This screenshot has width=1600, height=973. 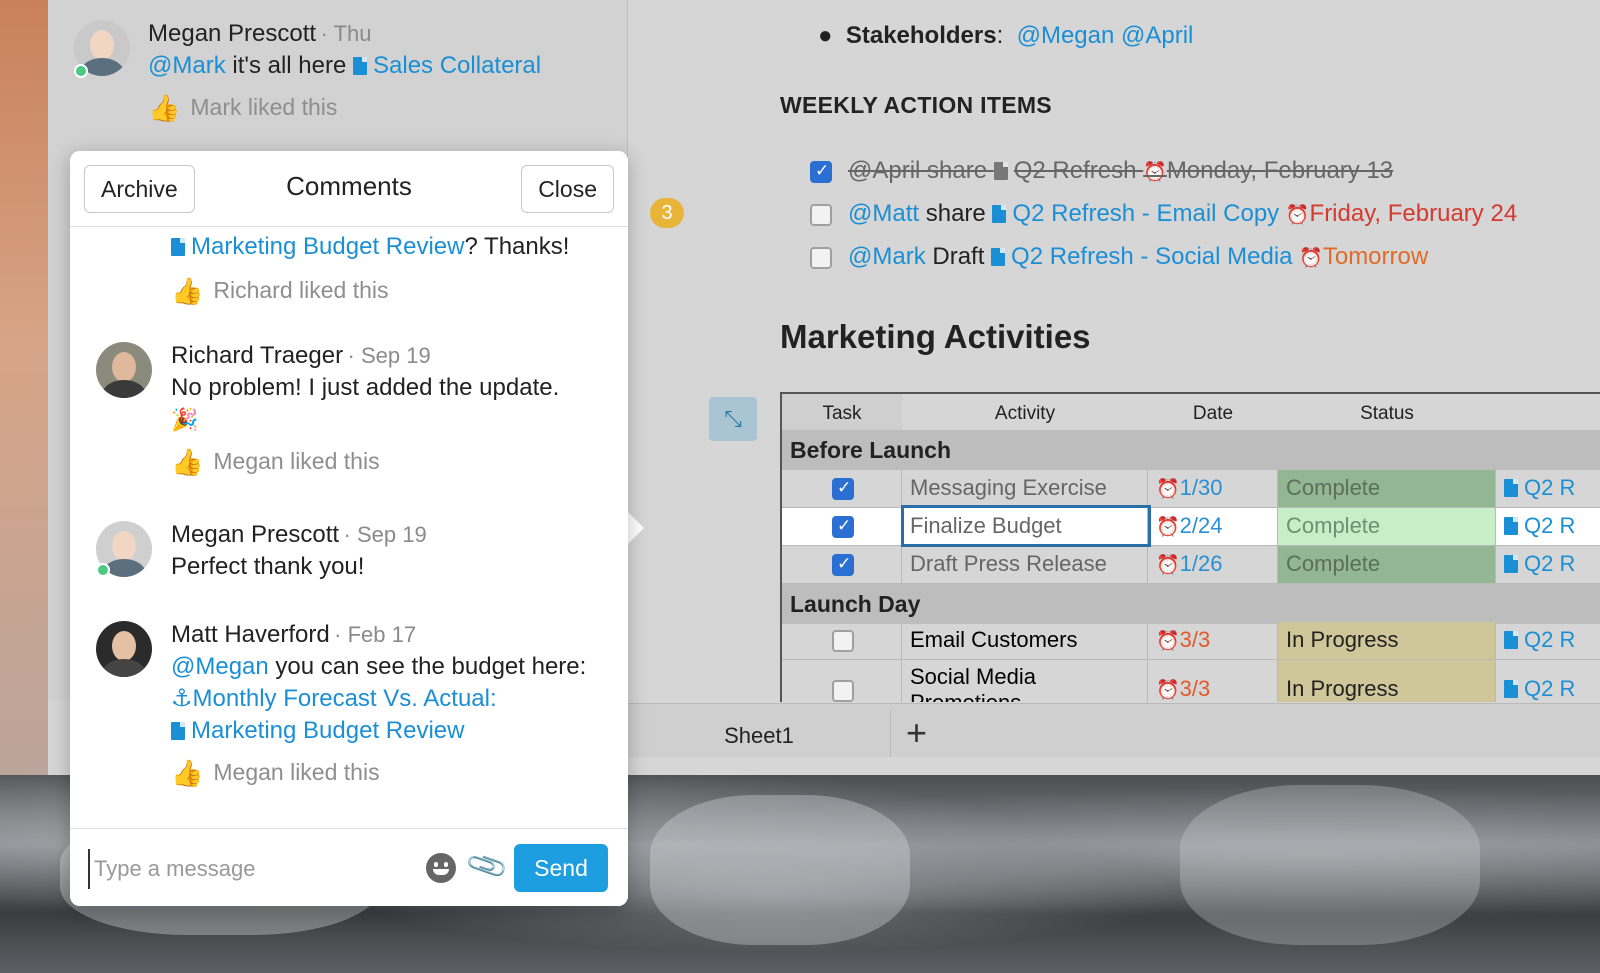 I want to click on party-popper-icon: 🎉, so click(x=185, y=419).